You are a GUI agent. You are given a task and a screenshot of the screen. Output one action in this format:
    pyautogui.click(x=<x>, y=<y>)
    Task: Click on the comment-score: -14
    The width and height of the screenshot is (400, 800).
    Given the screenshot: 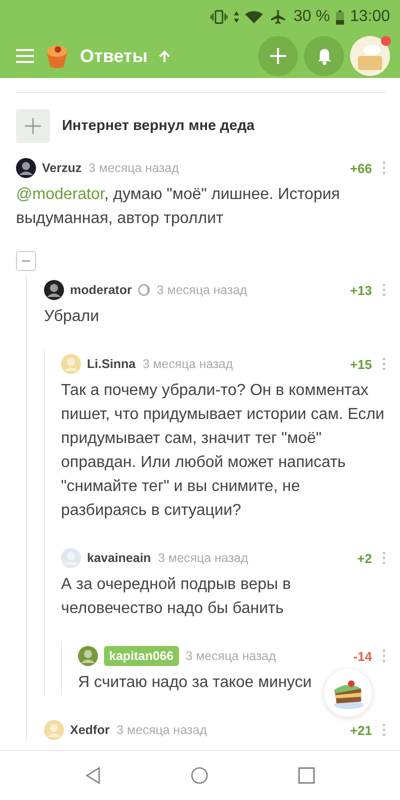 What is the action you would take?
    pyautogui.click(x=362, y=656)
    